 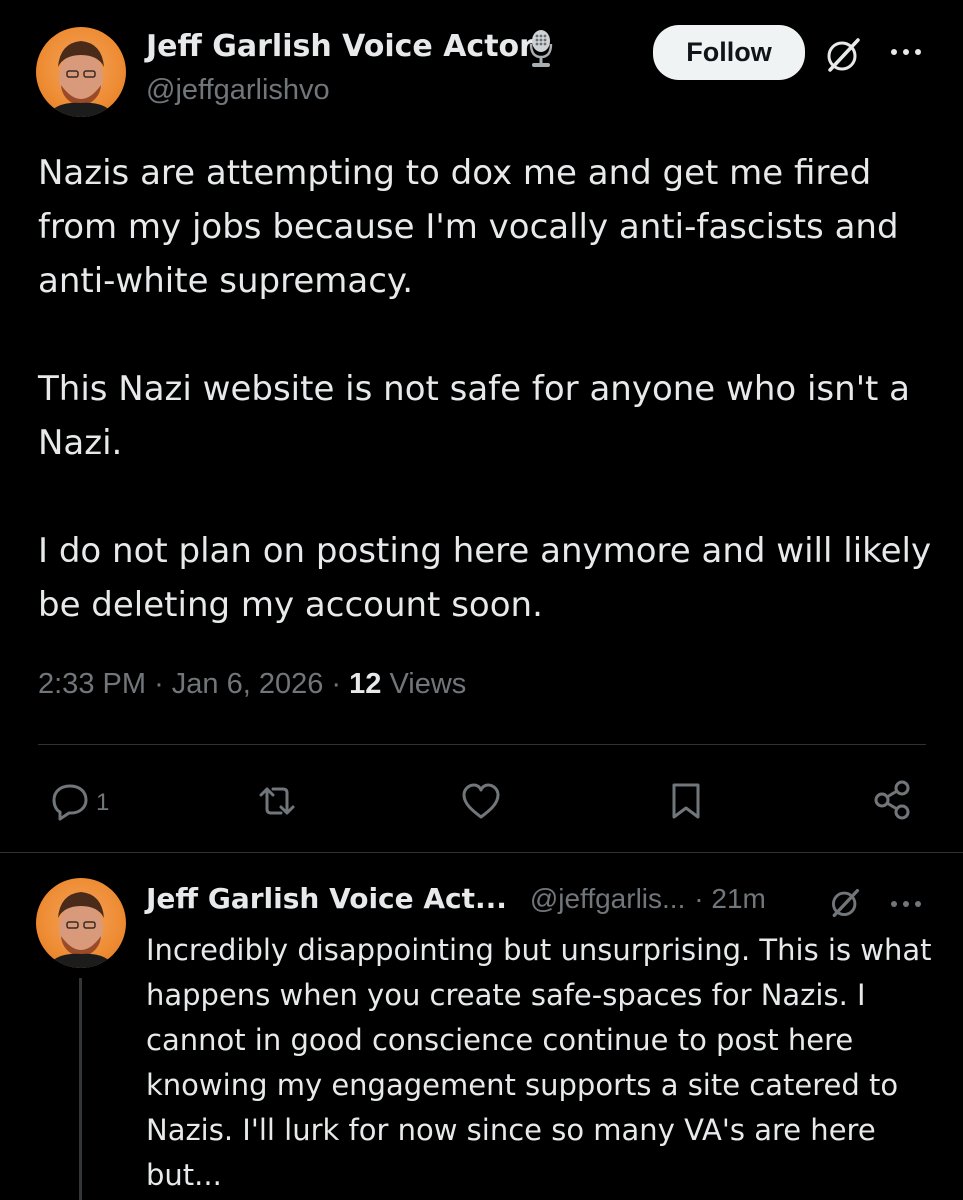 I want to click on section-divider, so click(x=481, y=852).